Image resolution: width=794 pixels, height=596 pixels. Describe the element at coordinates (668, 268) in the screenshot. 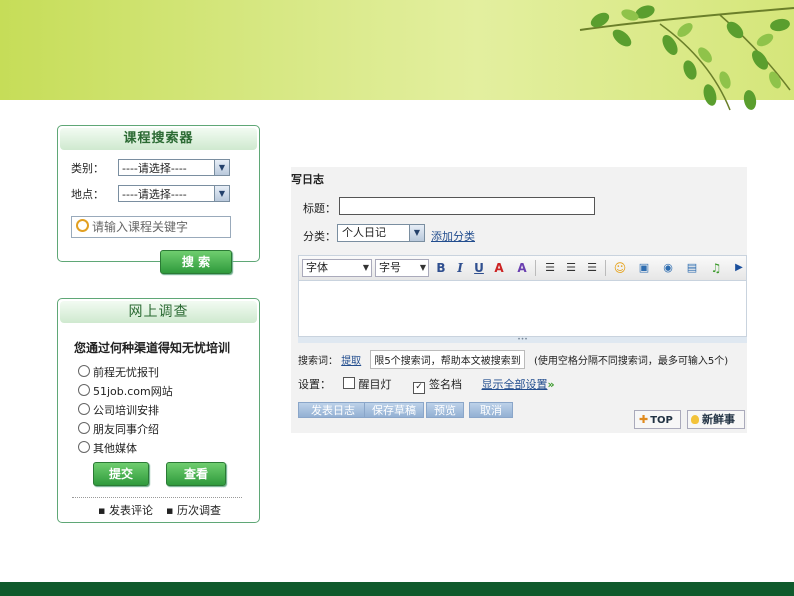

I see `link-icon: ◉` at that location.